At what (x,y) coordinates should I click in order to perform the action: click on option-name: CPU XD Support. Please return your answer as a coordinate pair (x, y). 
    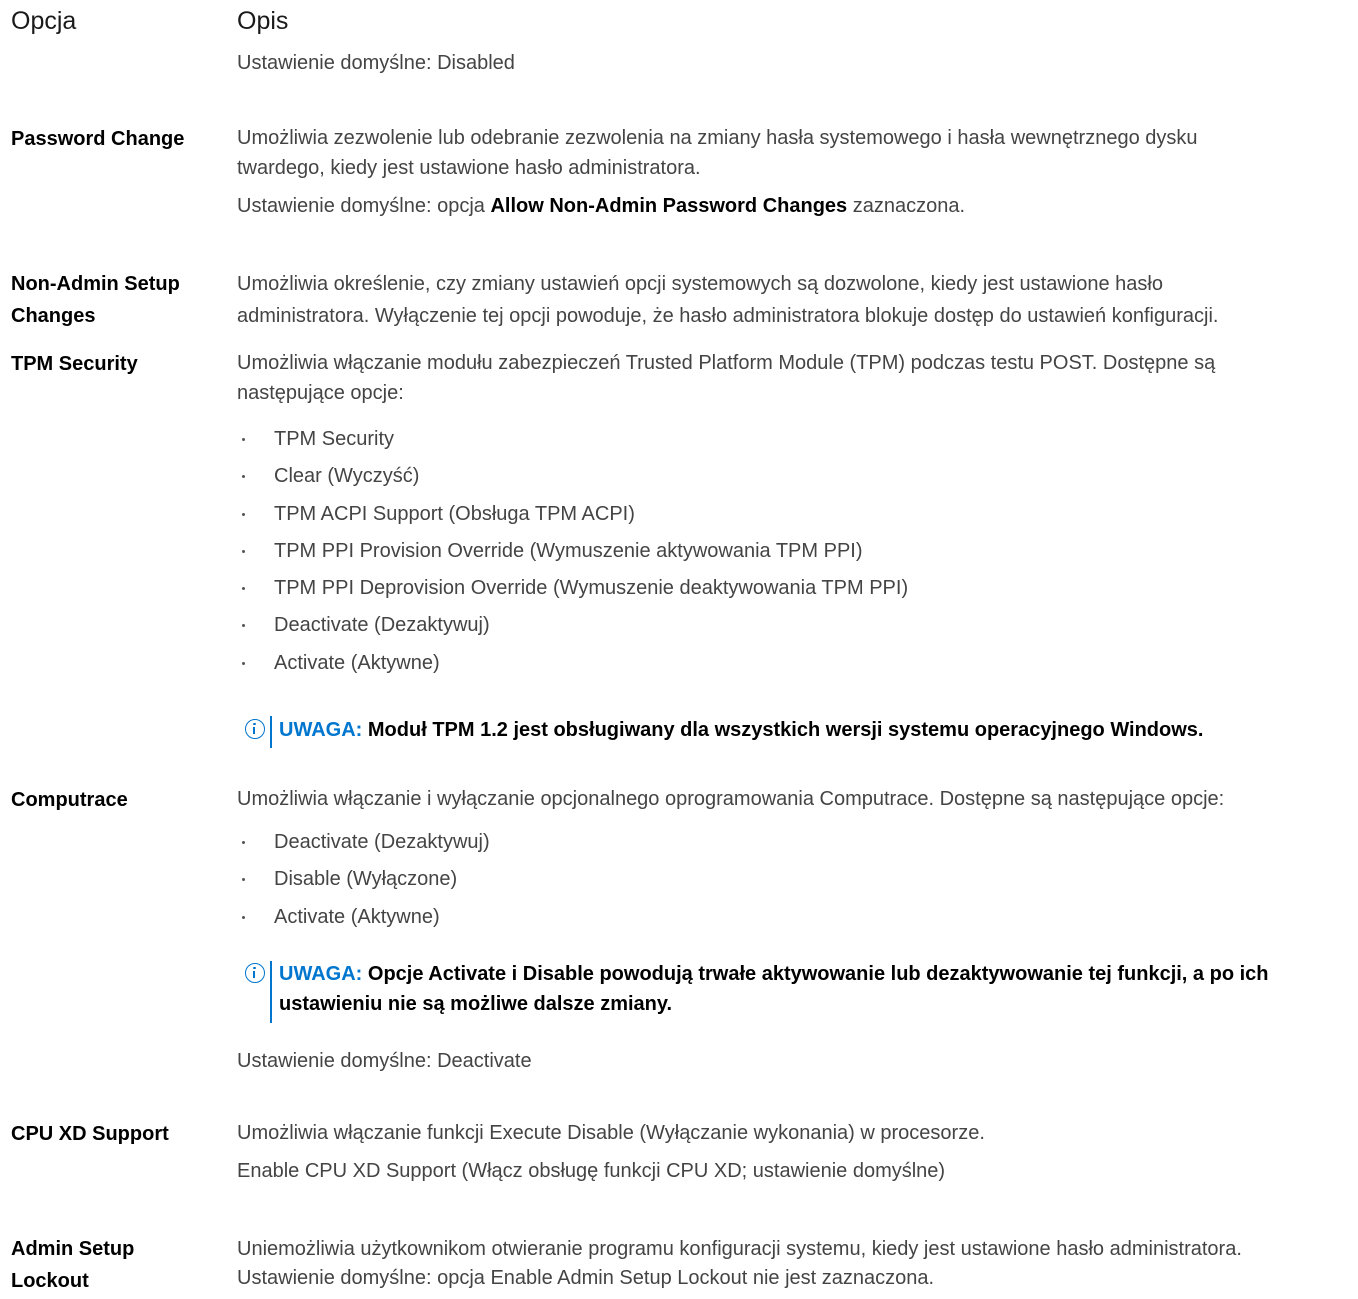
    Looking at the image, I should click on (90, 1134).